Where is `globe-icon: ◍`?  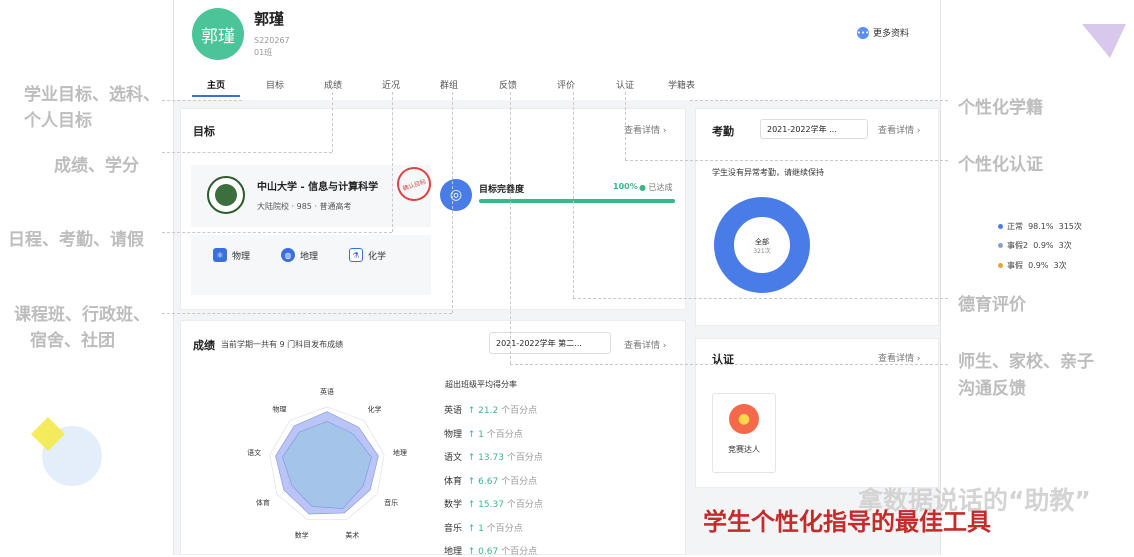
globe-icon: ◍ is located at coordinates (288, 255).